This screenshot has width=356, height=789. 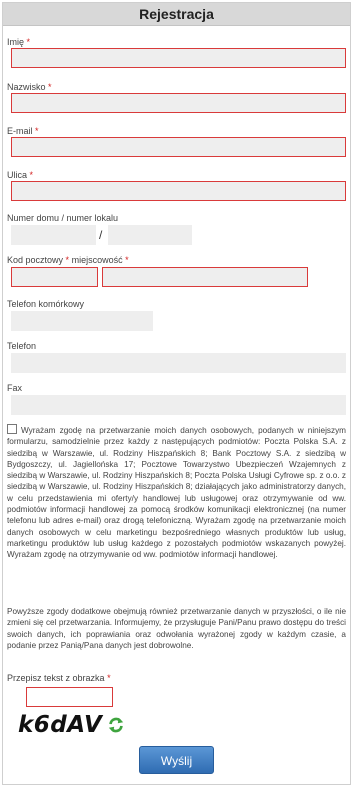 What do you see at coordinates (116, 725) in the screenshot?
I see `refresh-captcha-icon` at bounding box center [116, 725].